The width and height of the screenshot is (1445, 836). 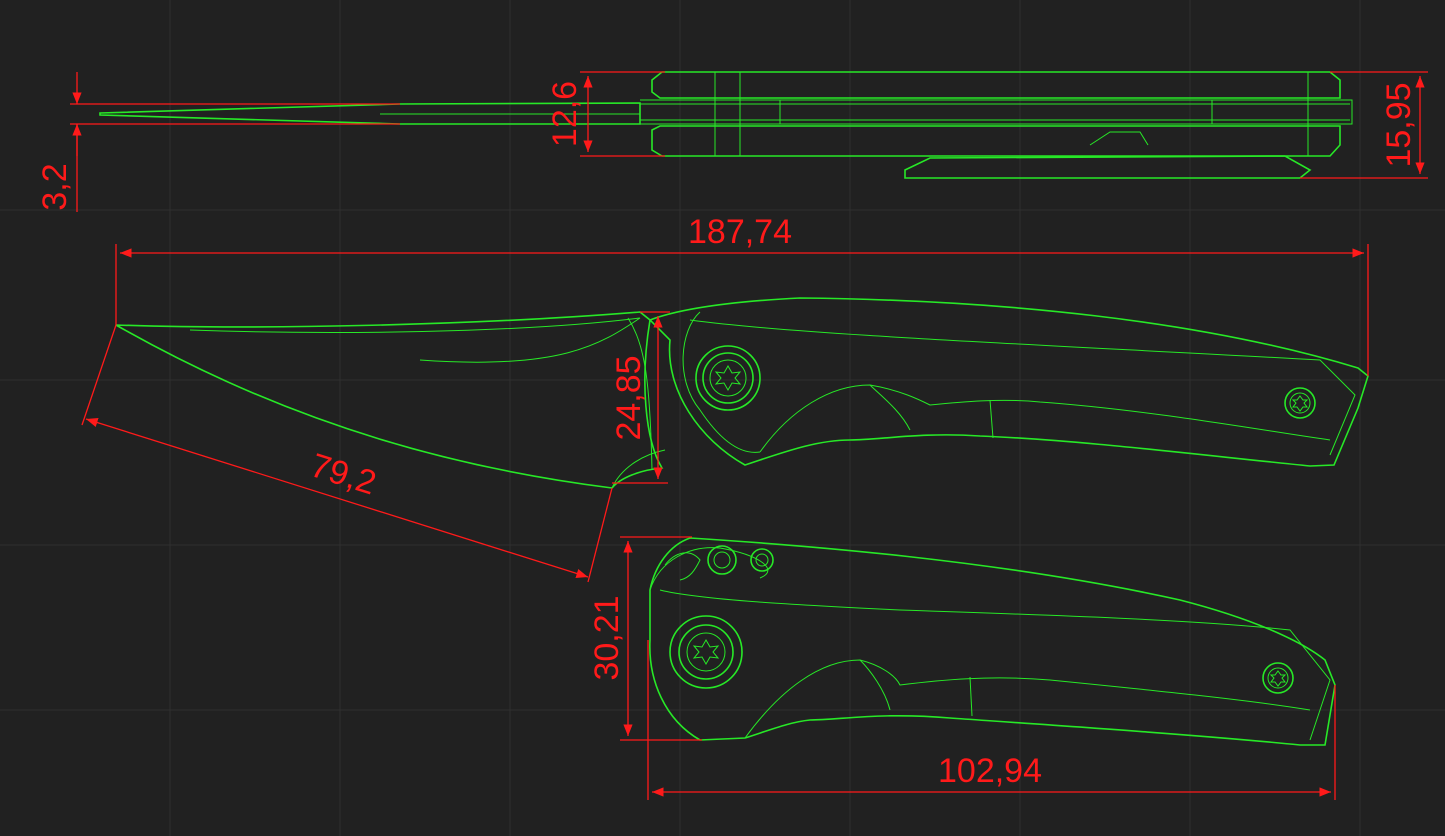 I want to click on dimension-closed-height: 30,21, so click(x=607, y=637).